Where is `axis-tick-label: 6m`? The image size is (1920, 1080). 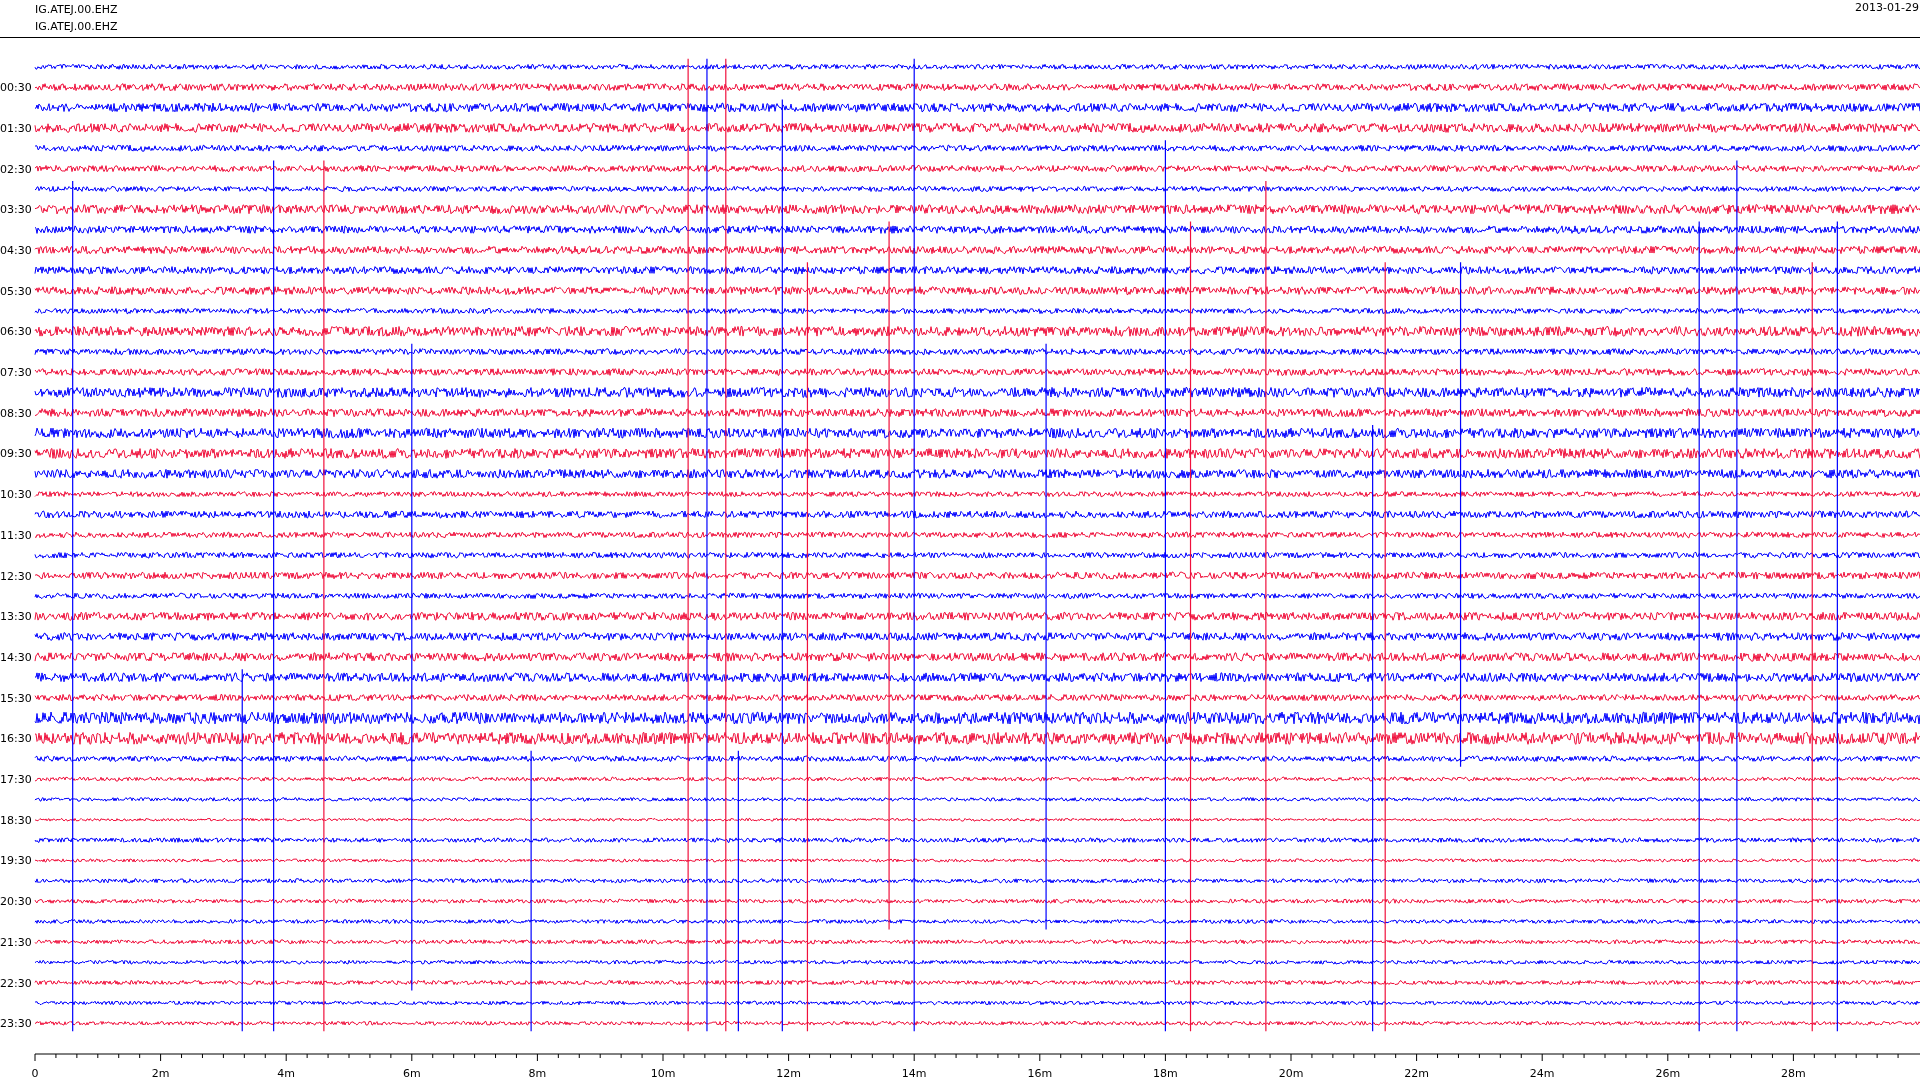
axis-tick-label: 6m is located at coordinates (411, 1073).